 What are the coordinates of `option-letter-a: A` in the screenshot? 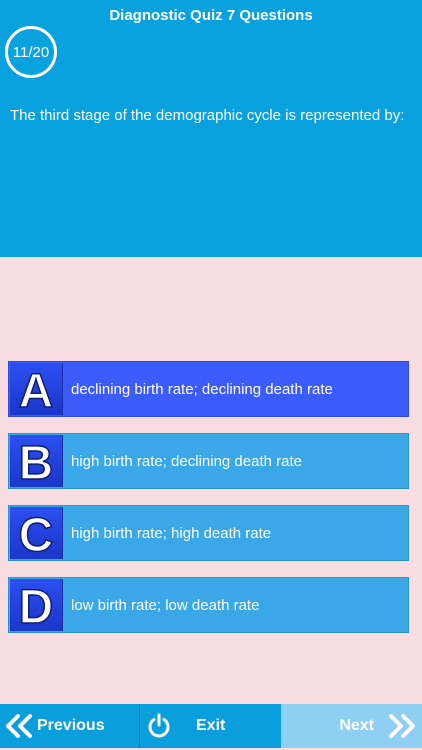 It's located at (36, 389).